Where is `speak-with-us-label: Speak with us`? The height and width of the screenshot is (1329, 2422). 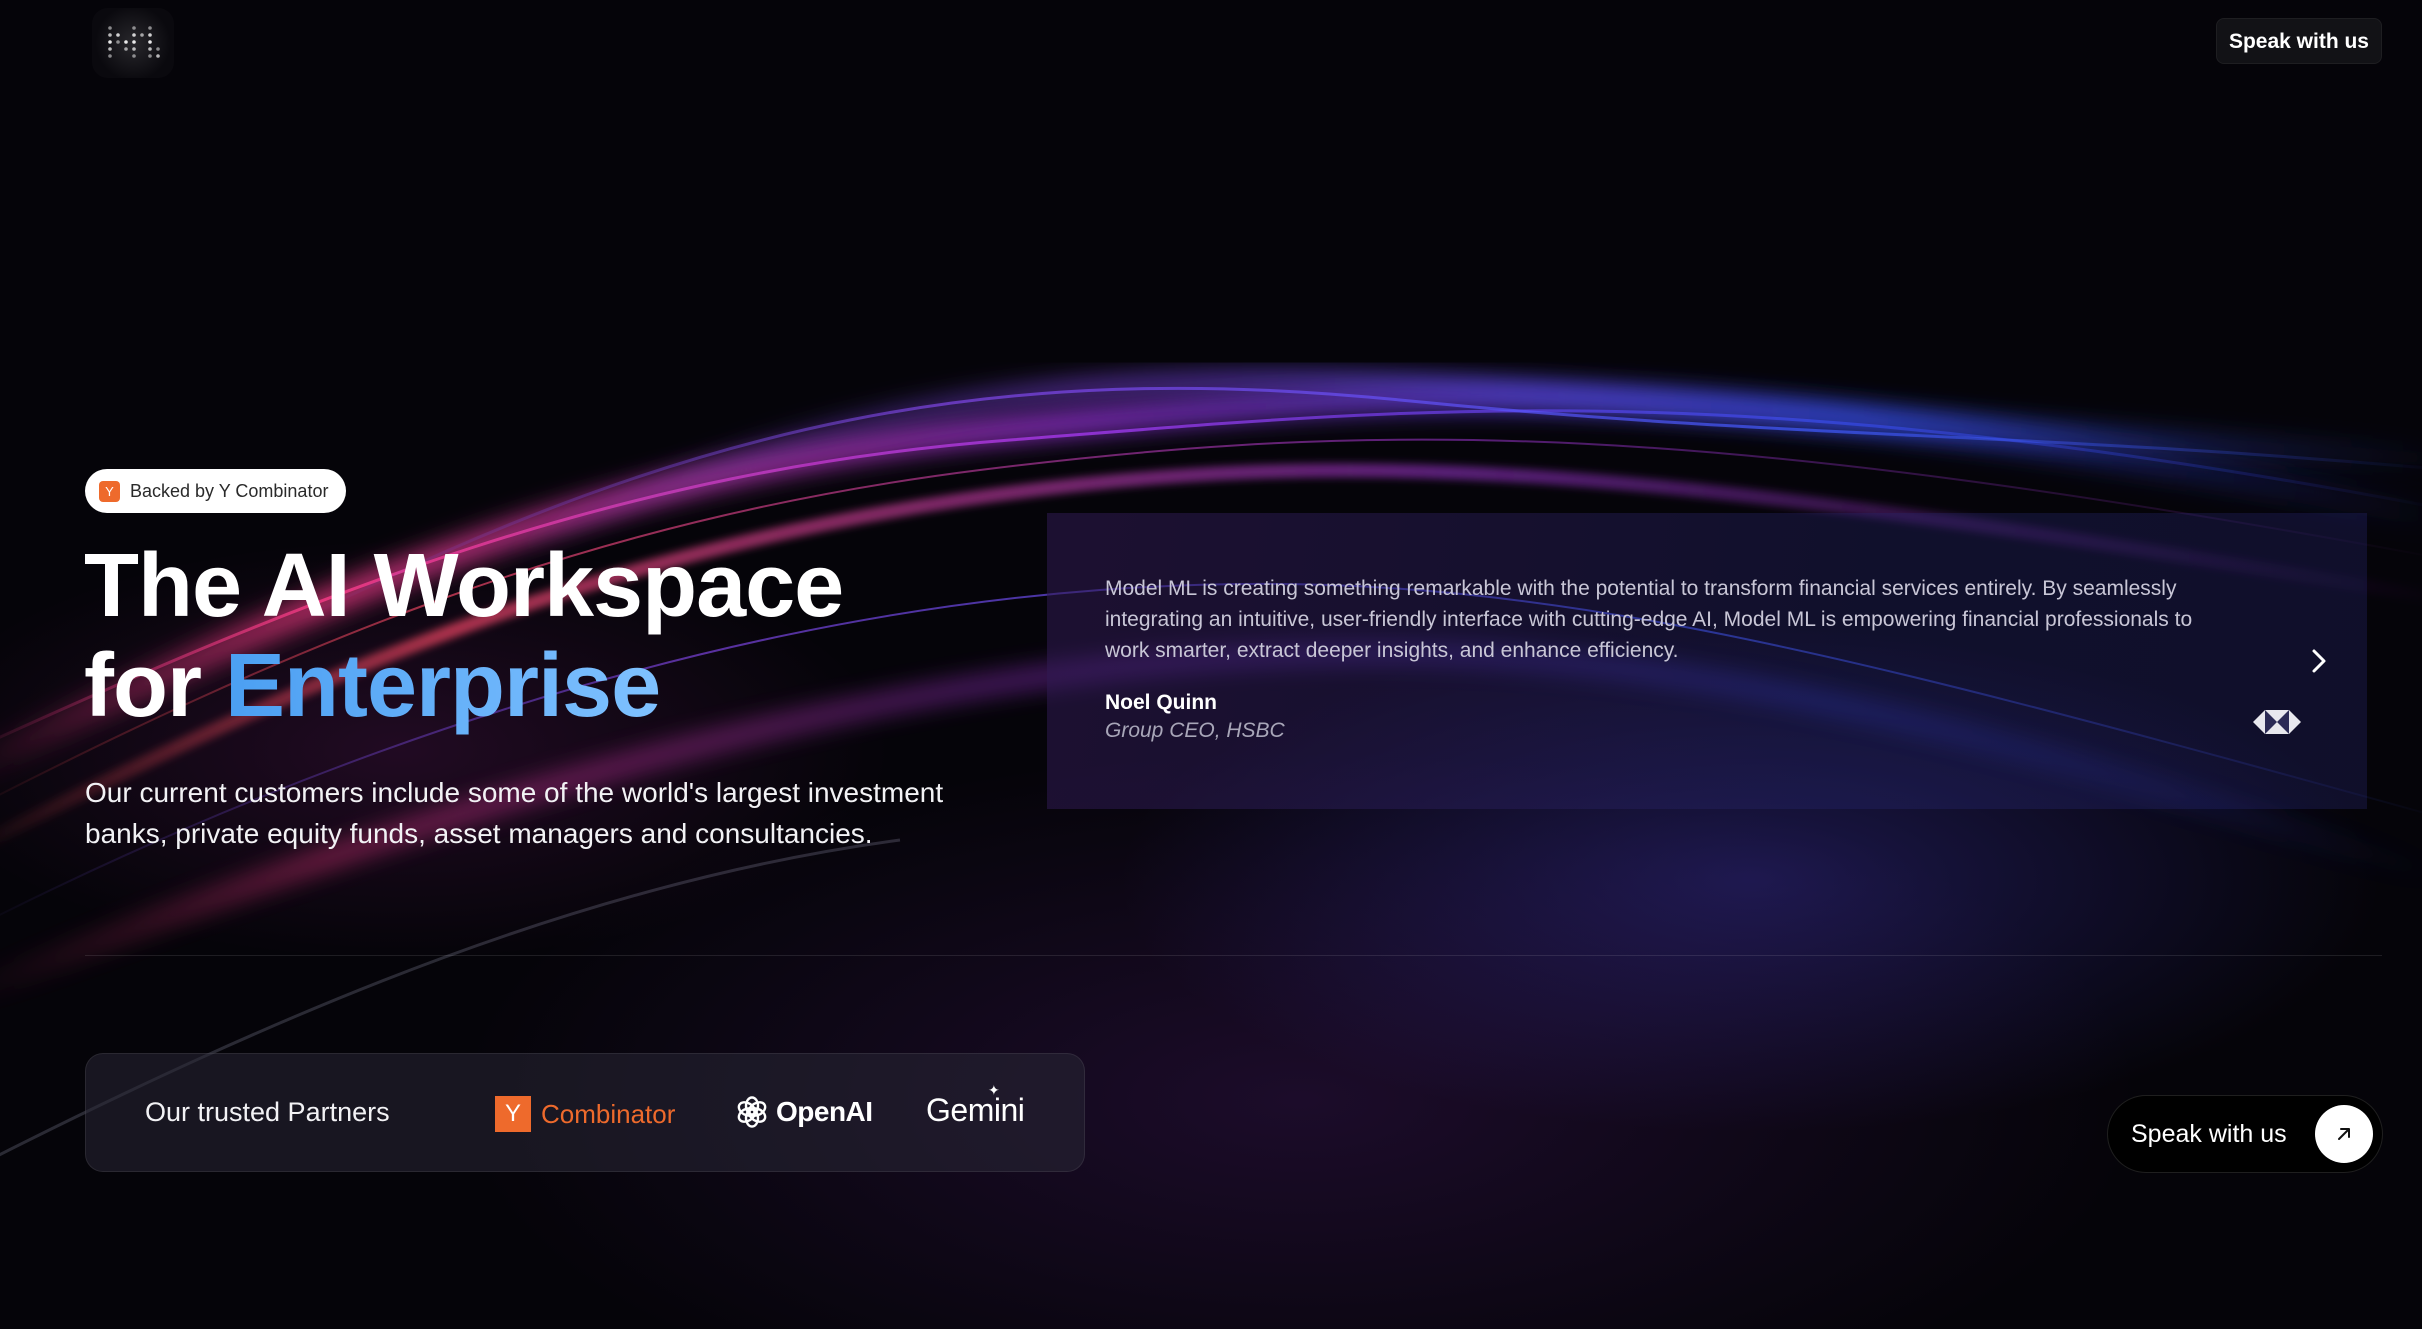
speak-with-us-label: Speak with us is located at coordinates (2209, 1134).